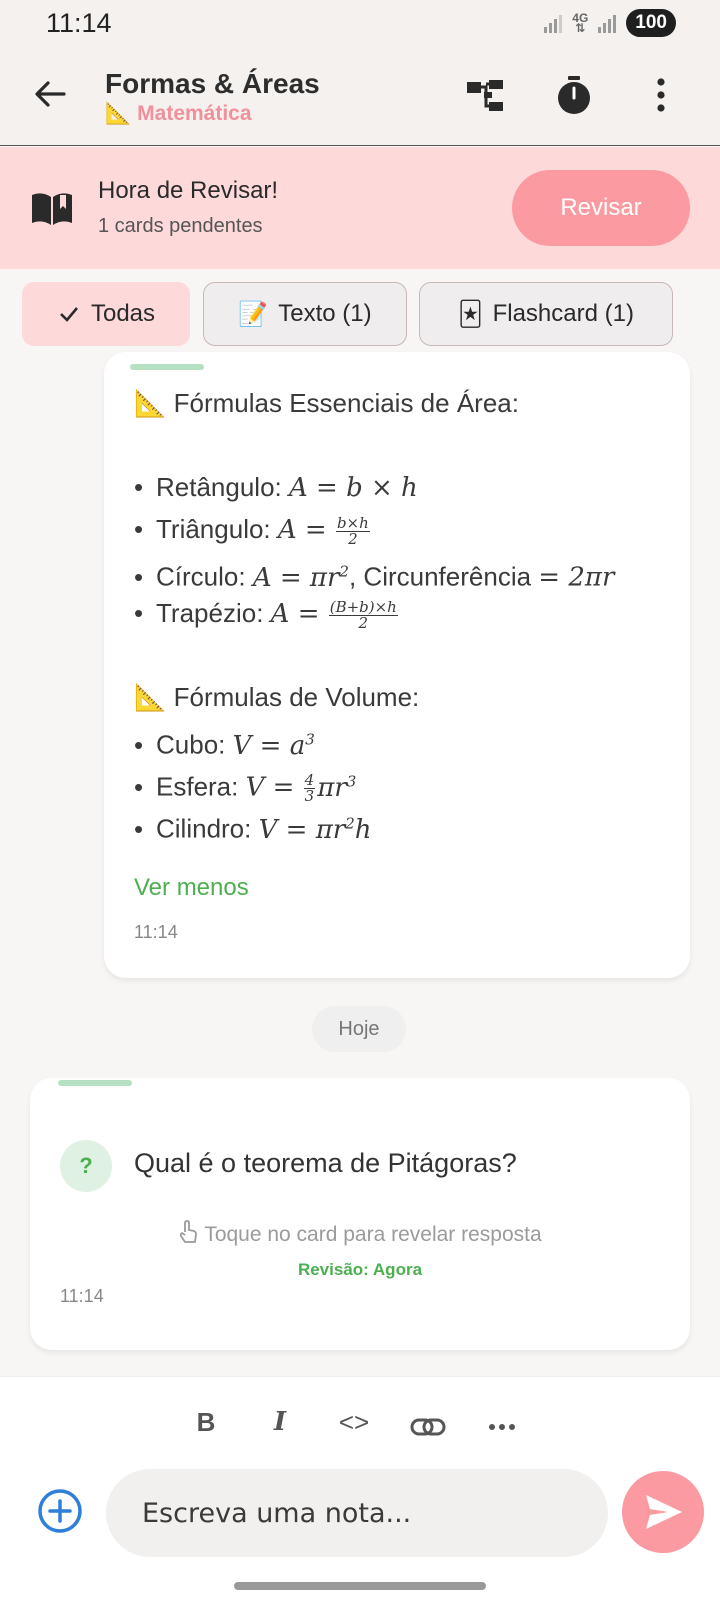 This screenshot has width=720, height=1600. I want to click on reveal-hint: Toque no card para revelar resposta, so click(360, 1233).